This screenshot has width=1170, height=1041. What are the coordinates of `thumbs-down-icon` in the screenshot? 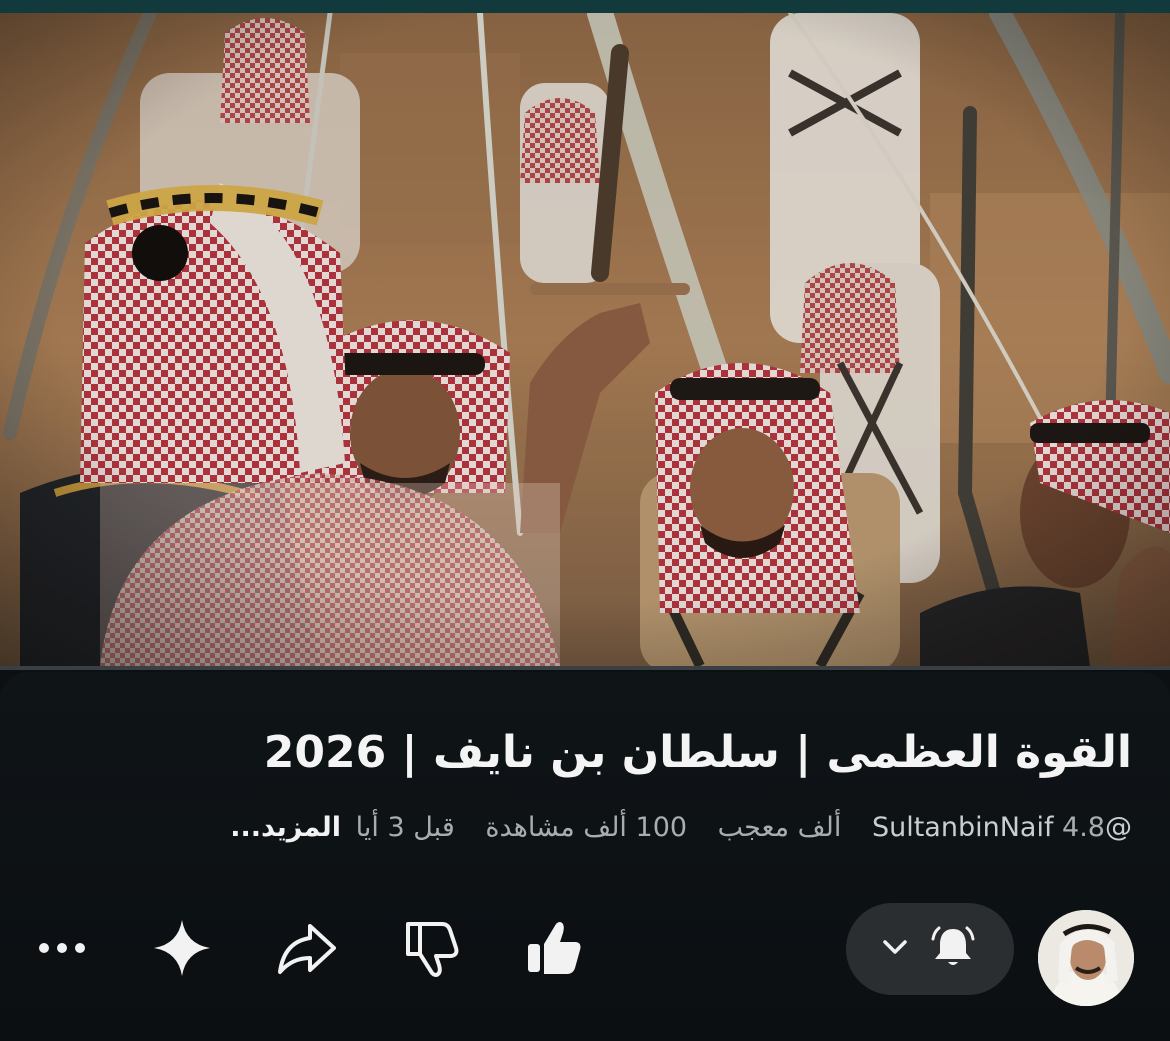 It's located at (430, 950).